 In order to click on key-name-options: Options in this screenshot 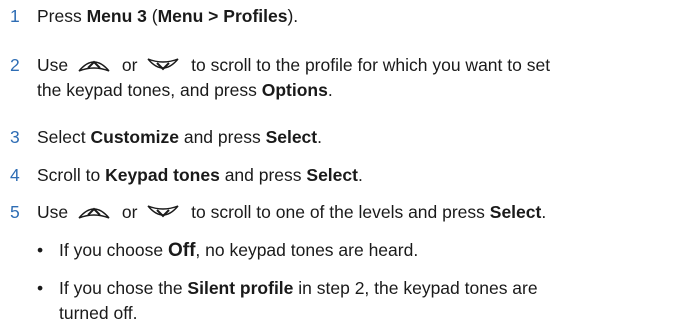, I will do `click(294, 90)`.